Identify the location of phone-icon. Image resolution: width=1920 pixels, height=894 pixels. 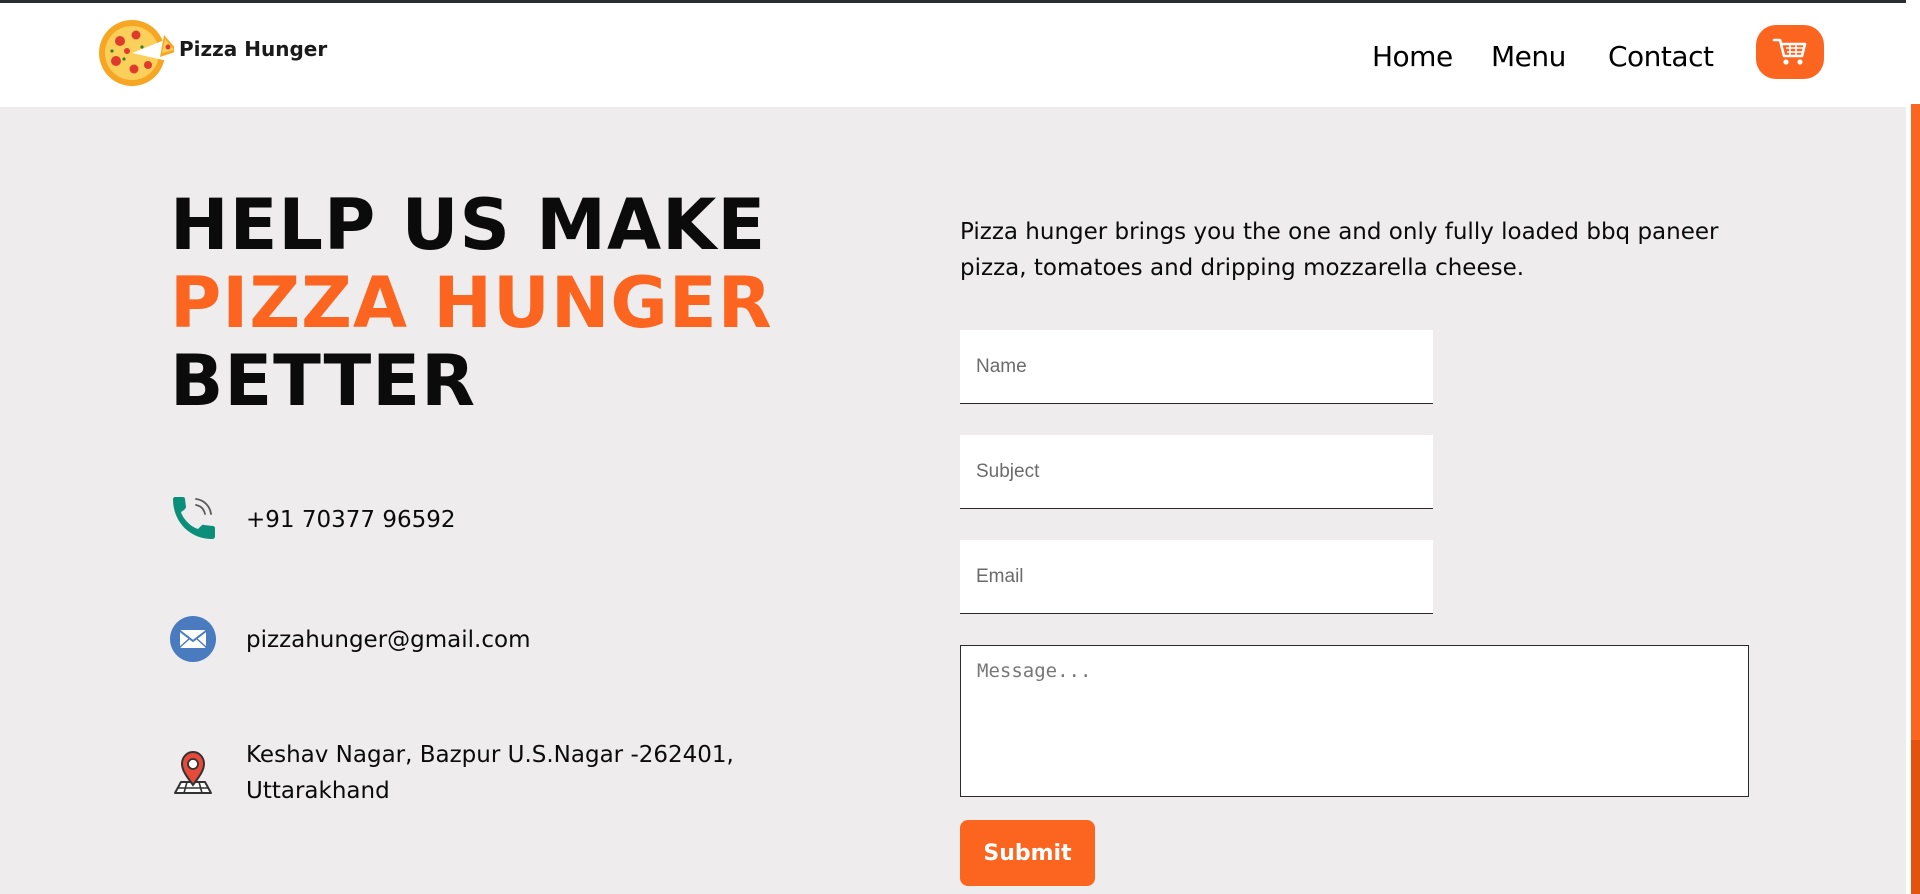
(194, 518).